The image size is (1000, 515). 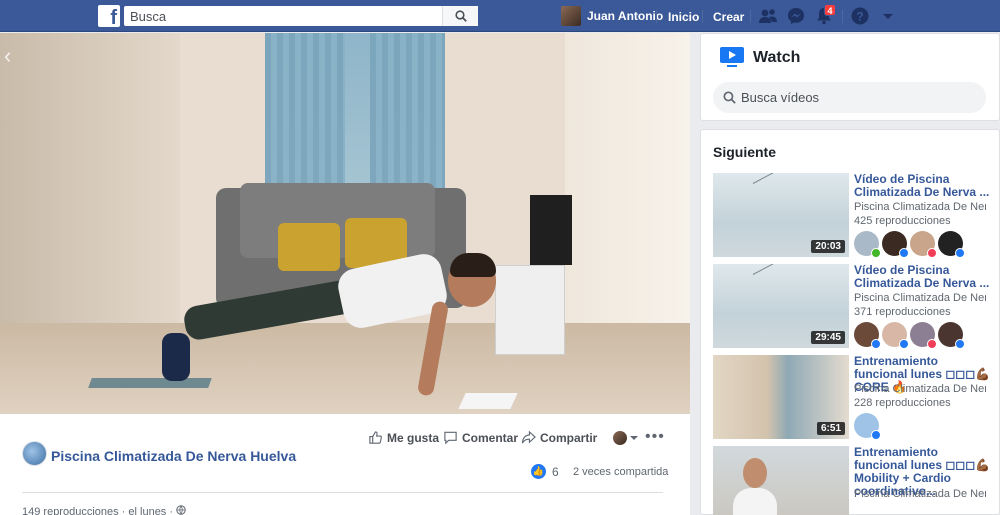 What do you see at coordinates (768, 16) in the screenshot?
I see `friends-icon` at bounding box center [768, 16].